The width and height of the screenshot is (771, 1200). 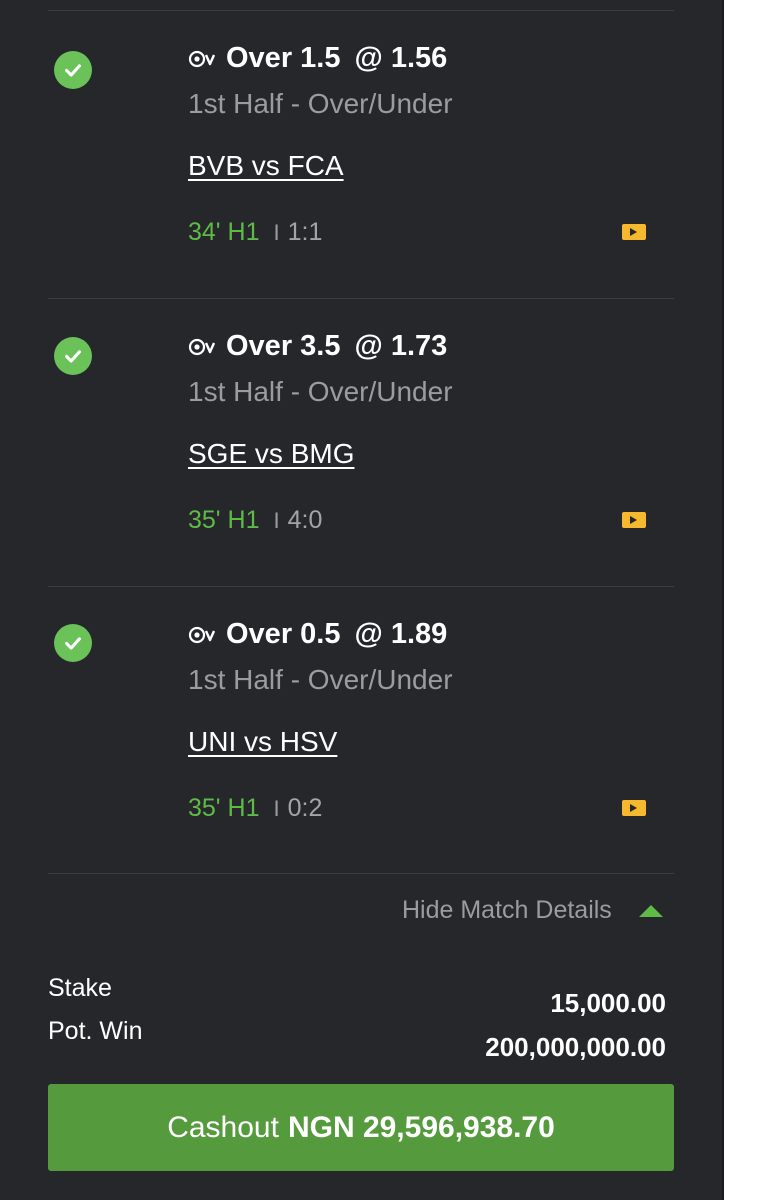 What do you see at coordinates (305, 808) in the screenshot?
I see `match-score: 0:2` at bounding box center [305, 808].